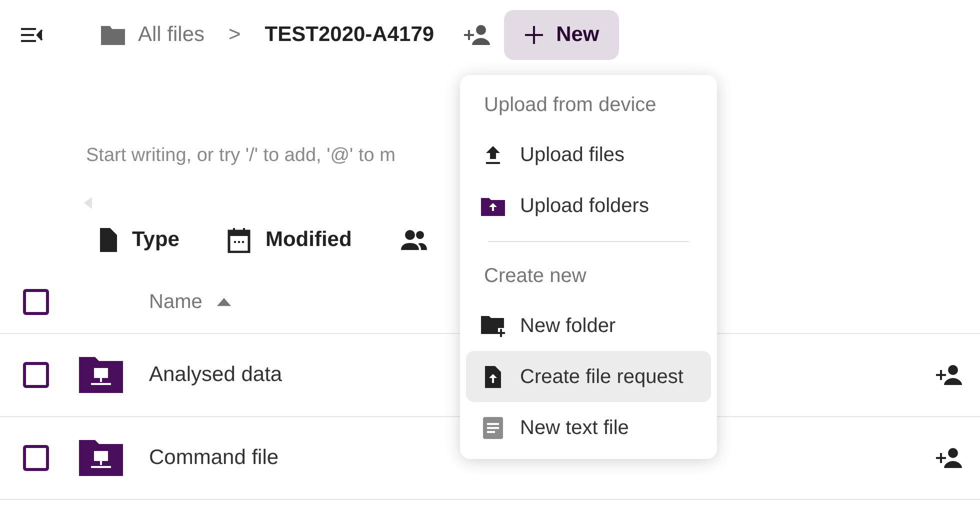 The image size is (980, 528). Describe the element at coordinates (308, 240) in the screenshot. I see `filter-button: Modified` at that location.